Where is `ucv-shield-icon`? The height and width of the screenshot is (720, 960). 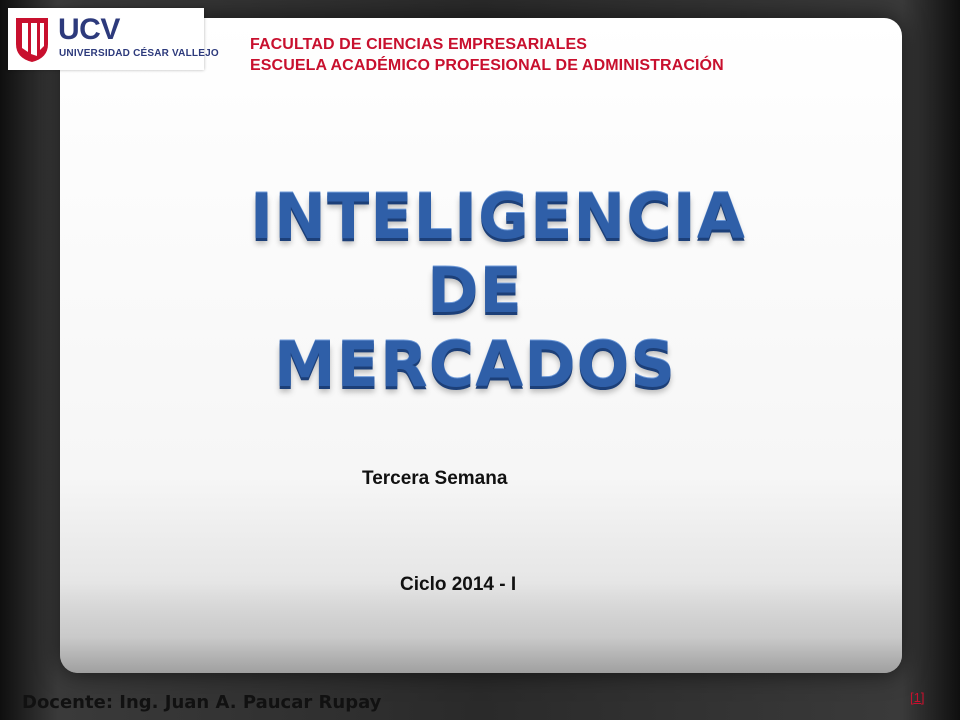 ucv-shield-icon is located at coordinates (32, 40).